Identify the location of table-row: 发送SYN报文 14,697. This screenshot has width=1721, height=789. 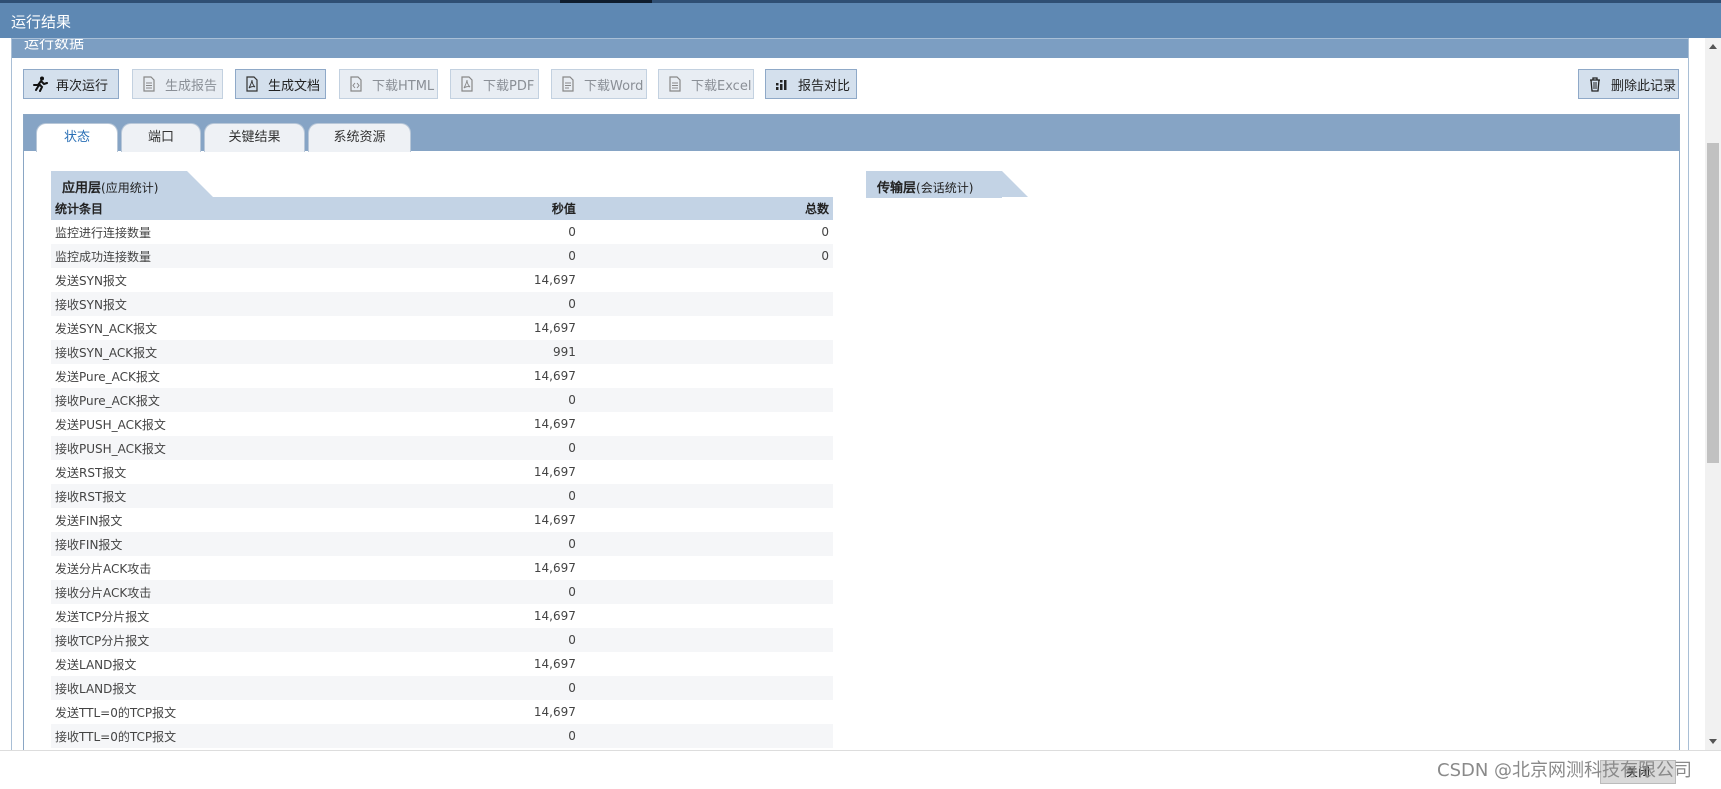
(442, 280).